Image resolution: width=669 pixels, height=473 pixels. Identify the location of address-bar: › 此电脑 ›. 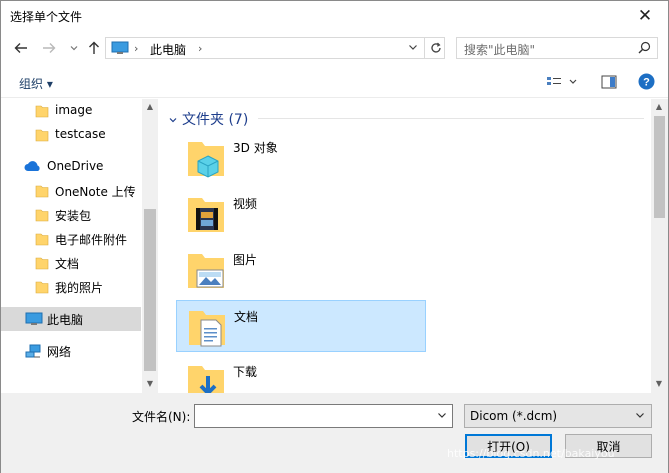
(275, 48).